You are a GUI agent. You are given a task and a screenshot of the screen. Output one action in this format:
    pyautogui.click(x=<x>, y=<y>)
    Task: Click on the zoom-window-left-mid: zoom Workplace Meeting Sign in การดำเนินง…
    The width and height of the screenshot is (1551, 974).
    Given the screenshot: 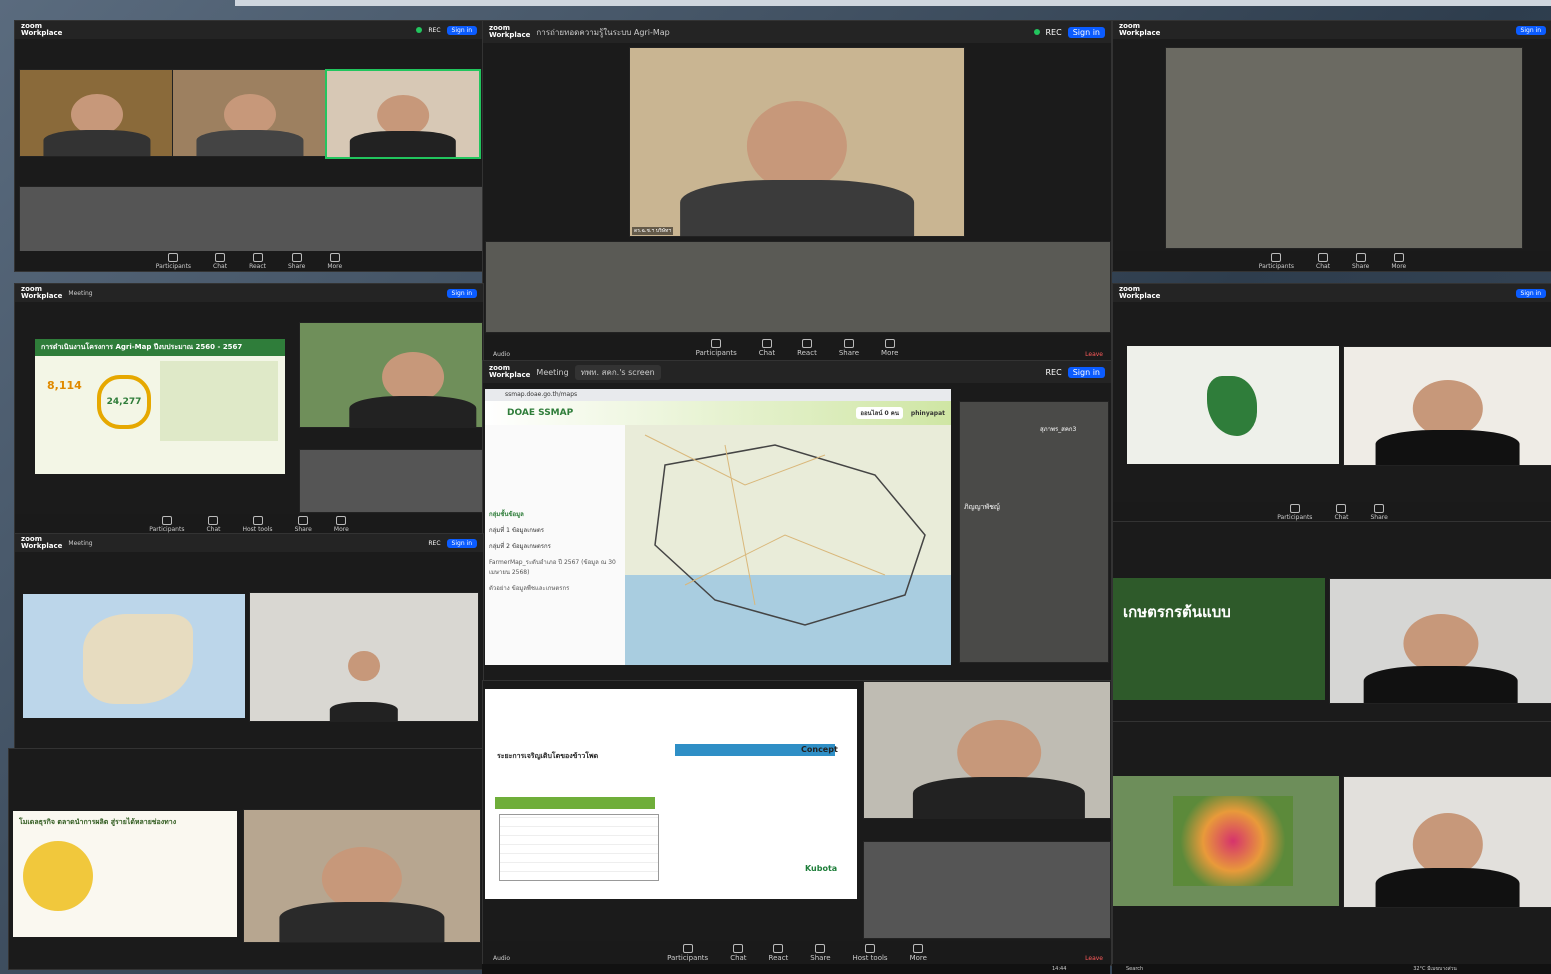 What is the action you would take?
    pyautogui.click(x=249, y=409)
    